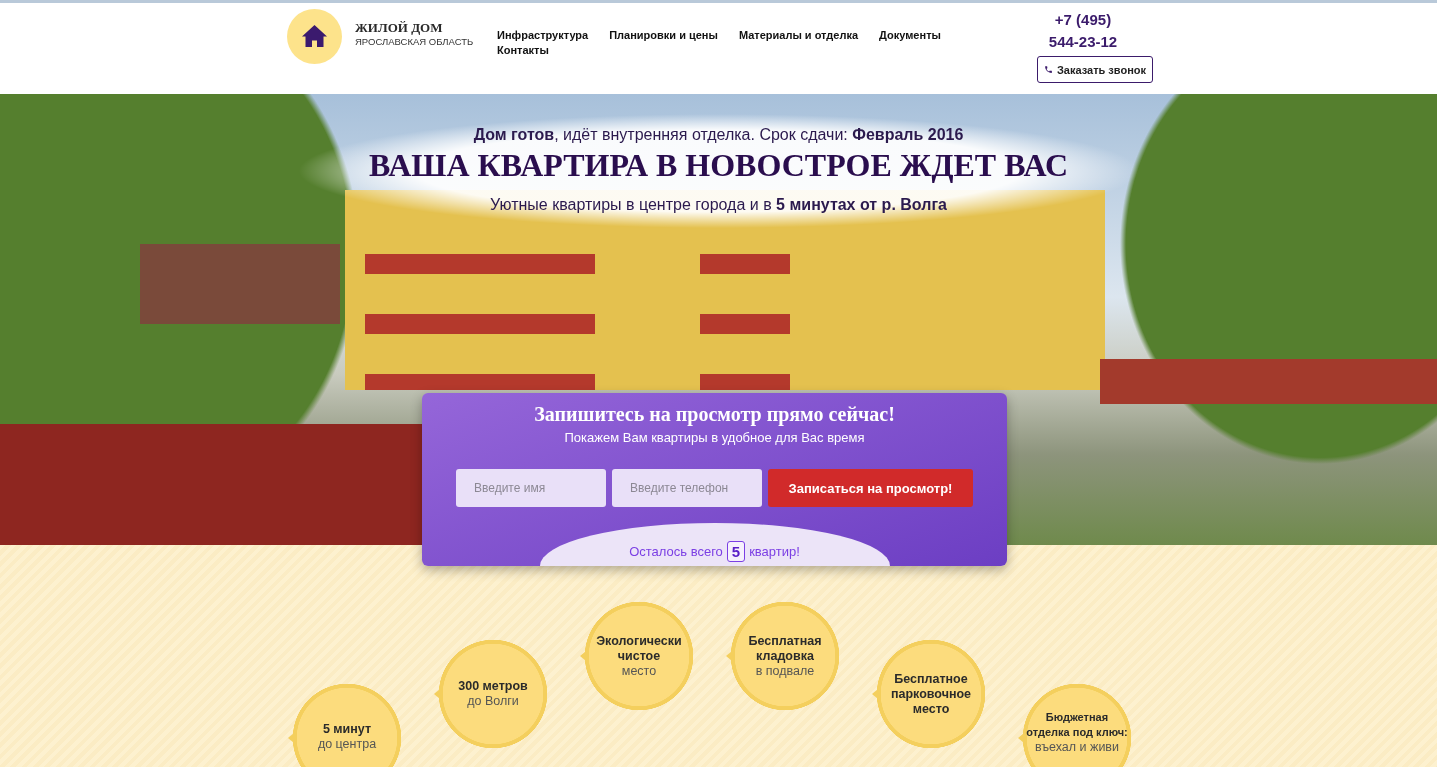 The height and width of the screenshot is (767, 1437). What do you see at coordinates (639, 648) in the screenshot?
I see `feature-title: Экологически чистое` at bounding box center [639, 648].